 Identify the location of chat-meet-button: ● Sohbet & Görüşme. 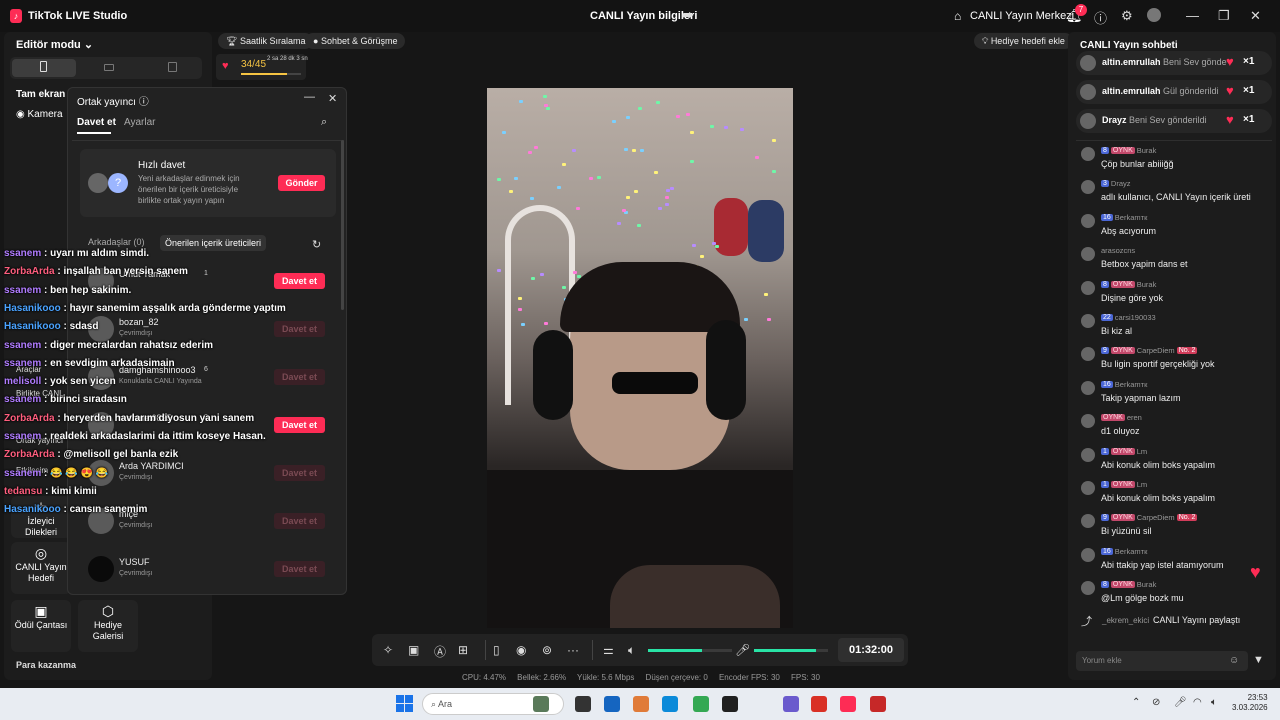
(355, 41).